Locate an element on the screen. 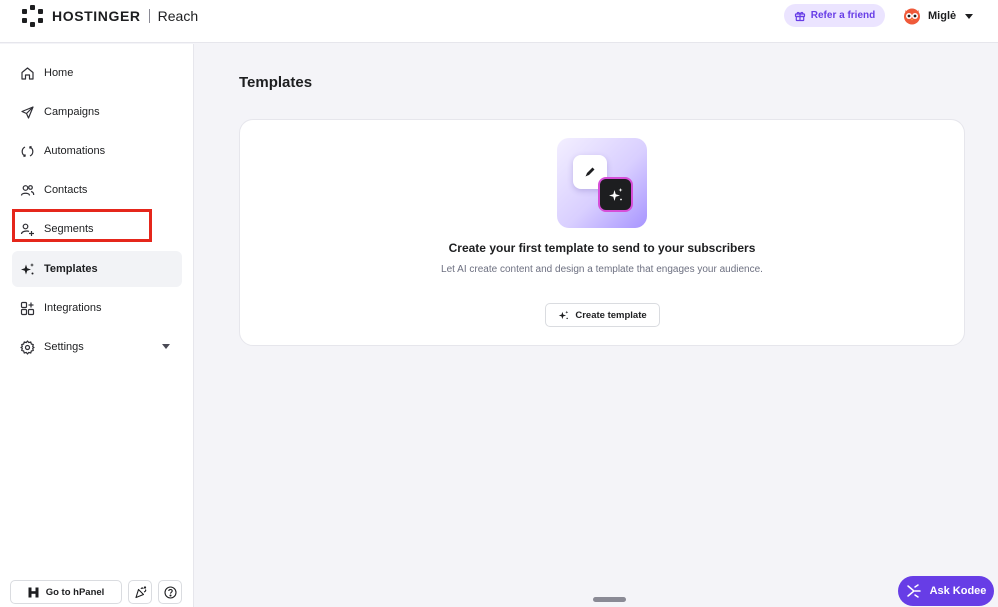  sidebar-item-label: Segments is located at coordinates (69, 229).